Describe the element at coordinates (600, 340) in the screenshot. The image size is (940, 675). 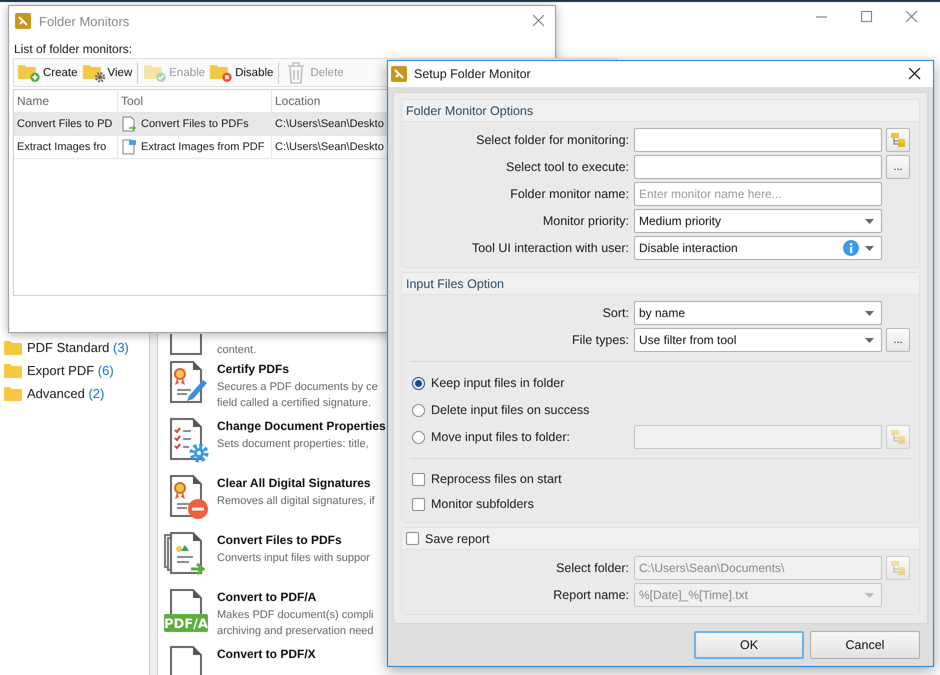
I see `field-label: File types:` at that location.